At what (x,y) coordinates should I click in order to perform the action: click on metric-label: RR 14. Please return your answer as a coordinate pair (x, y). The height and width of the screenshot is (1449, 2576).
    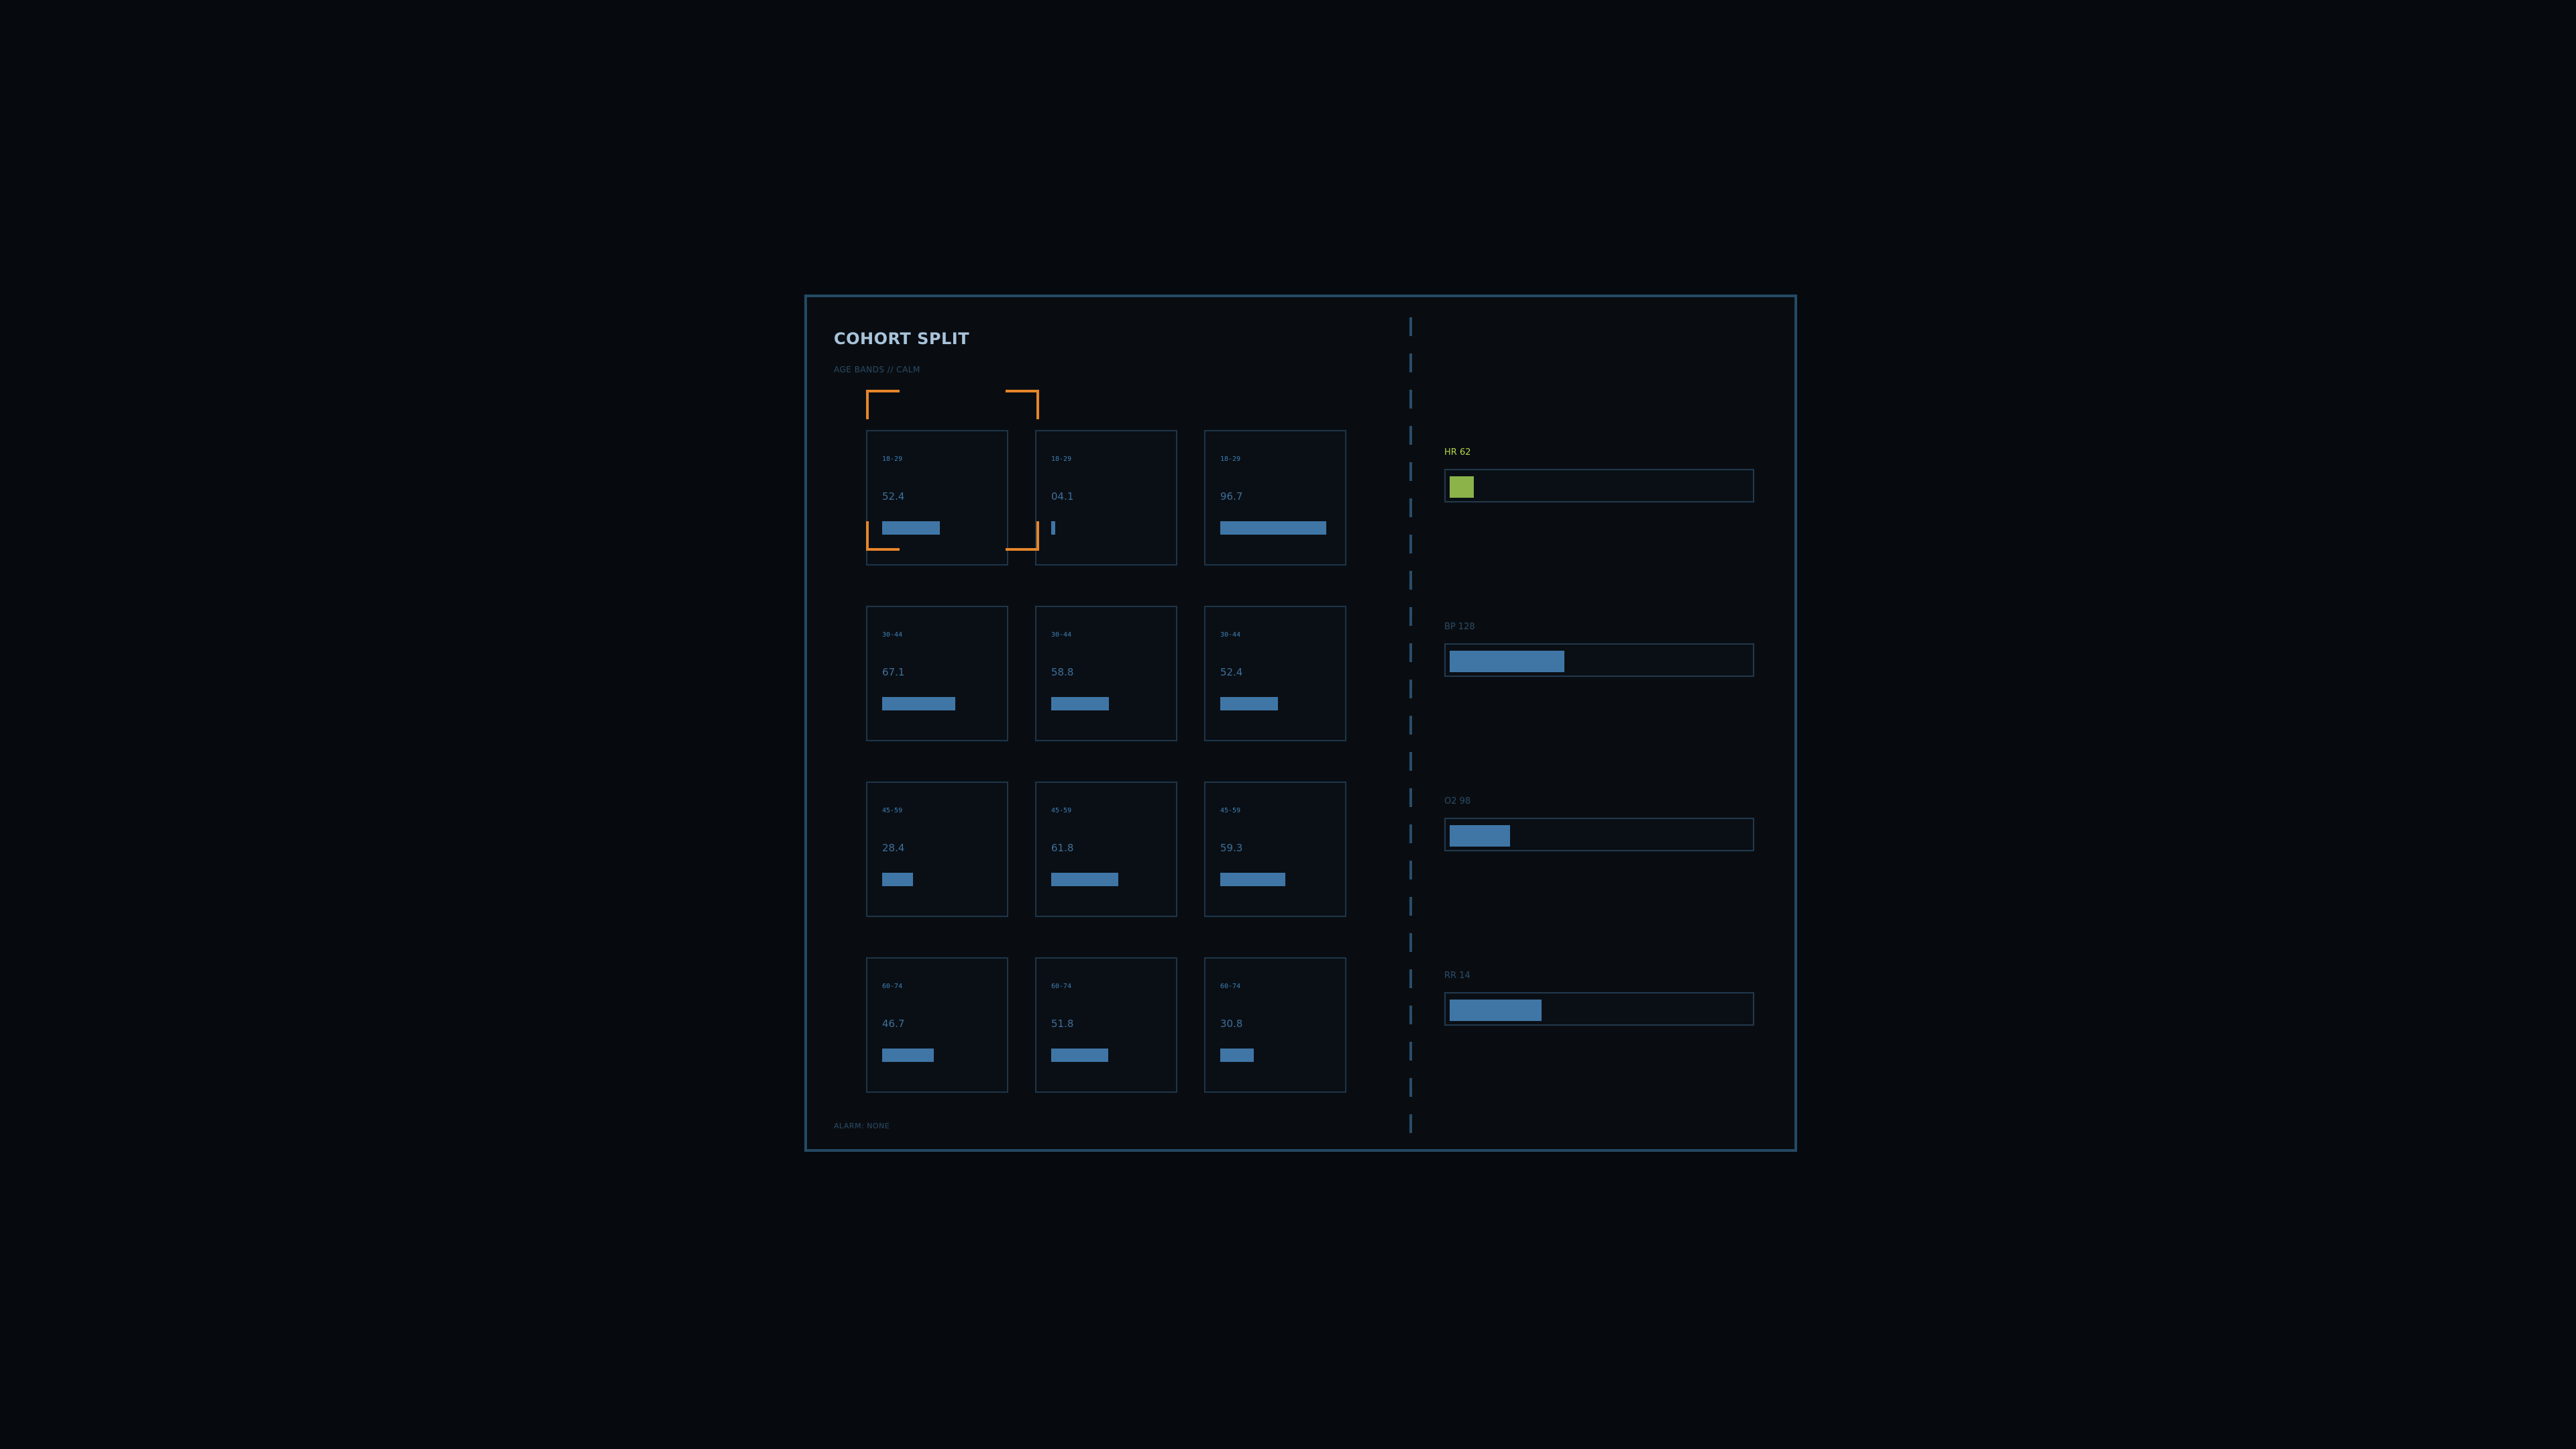
    Looking at the image, I should click on (1457, 976).